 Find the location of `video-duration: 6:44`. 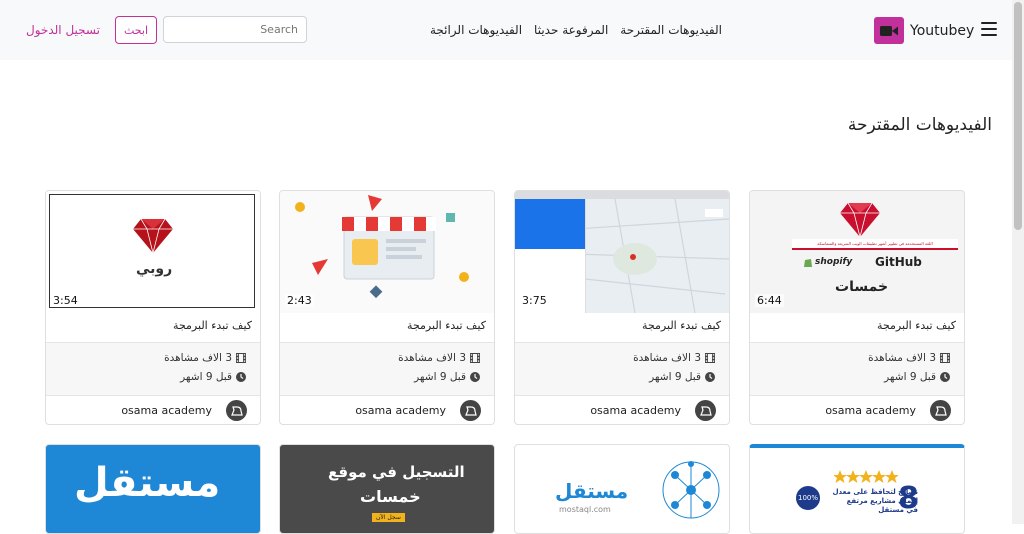

video-duration: 6:44 is located at coordinates (769, 300).